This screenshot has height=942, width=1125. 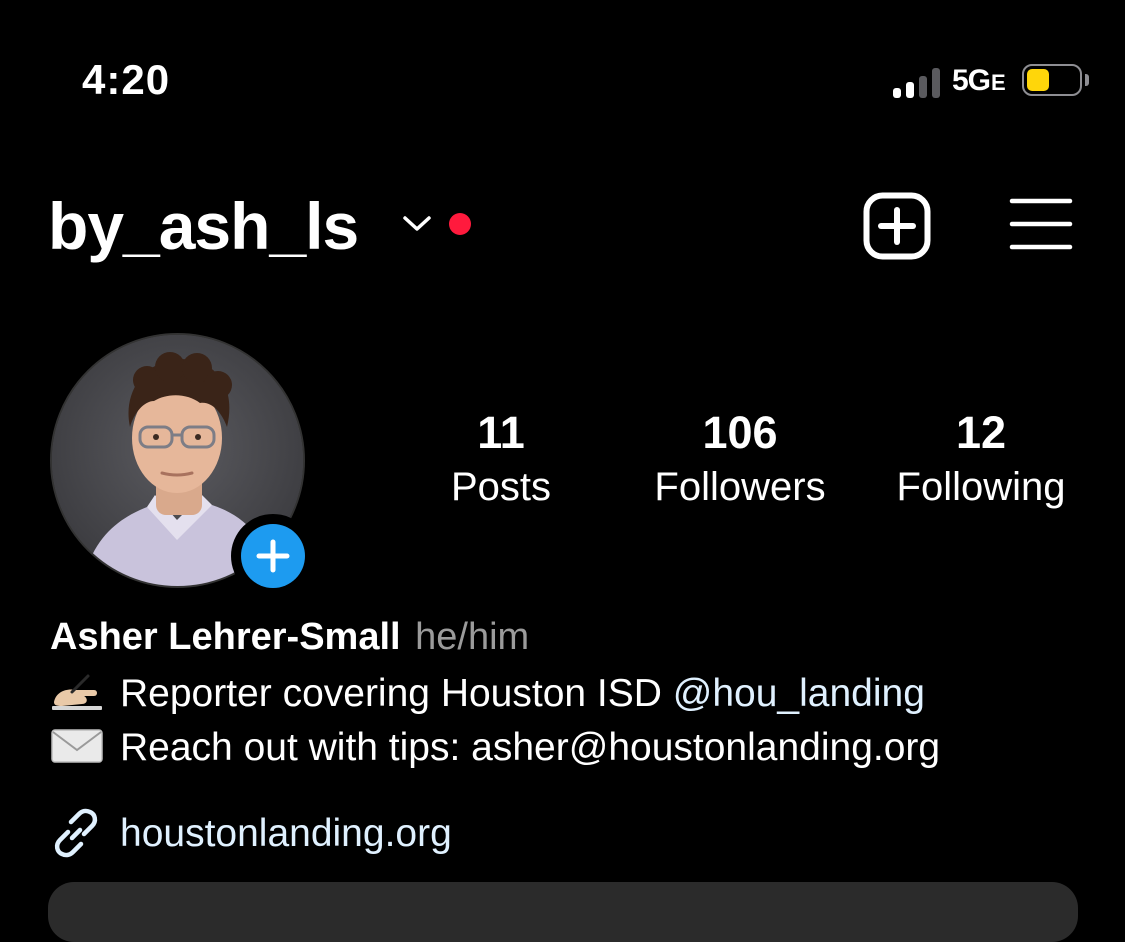 I want to click on status-time: 4:20, so click(x=126, y=79).